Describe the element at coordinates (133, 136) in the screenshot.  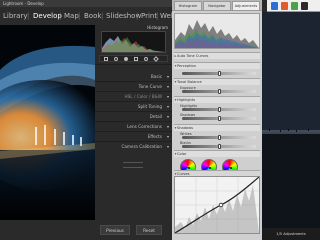
I see `panel-effects: Effects` at that location.